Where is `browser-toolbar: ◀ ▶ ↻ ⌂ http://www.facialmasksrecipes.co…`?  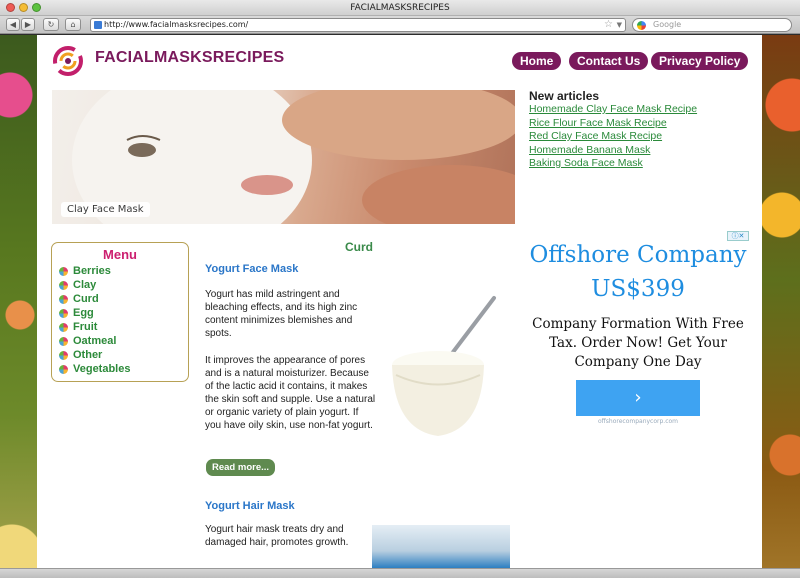
browser-toolbar: ◀ ▶ ↻ ⌂ http://www.facialmasksrecipes.co… is located at coordinates (400, 25).